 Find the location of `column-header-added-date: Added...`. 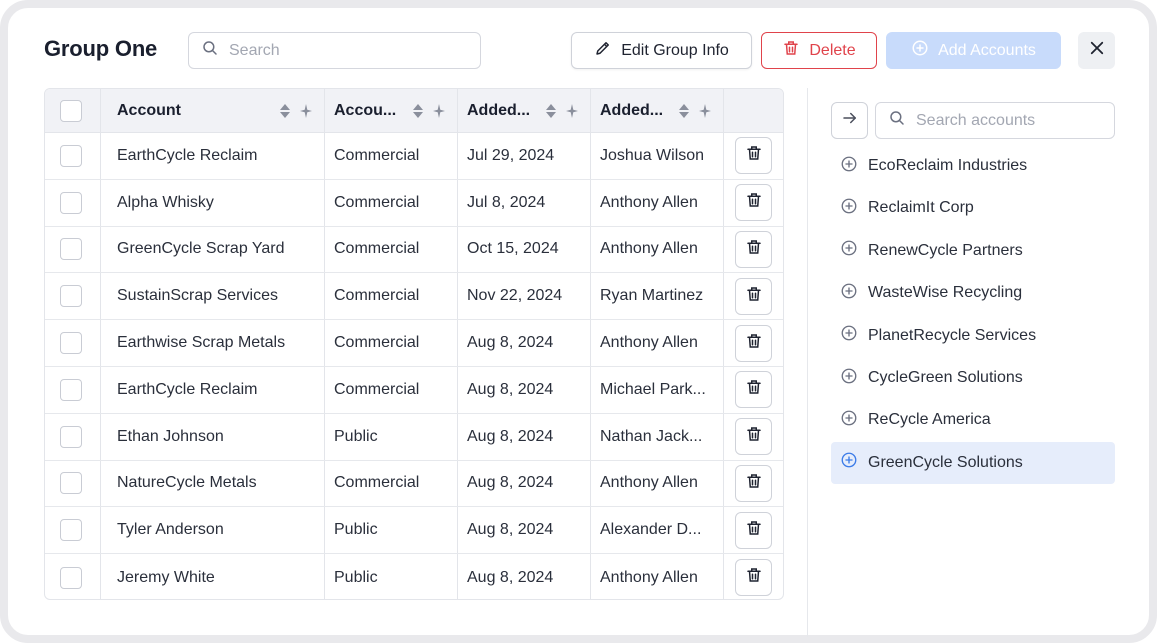

column-header-added-date: Added... is located at coordinates (502, 110).